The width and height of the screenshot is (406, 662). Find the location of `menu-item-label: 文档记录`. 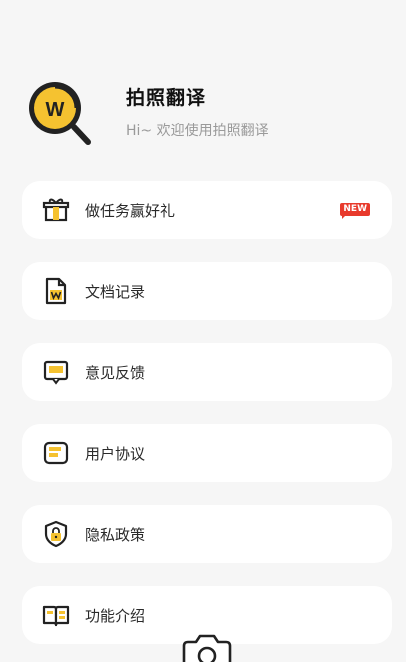

menu-item-label: 文档记录 is located at coordinates (115, 291).